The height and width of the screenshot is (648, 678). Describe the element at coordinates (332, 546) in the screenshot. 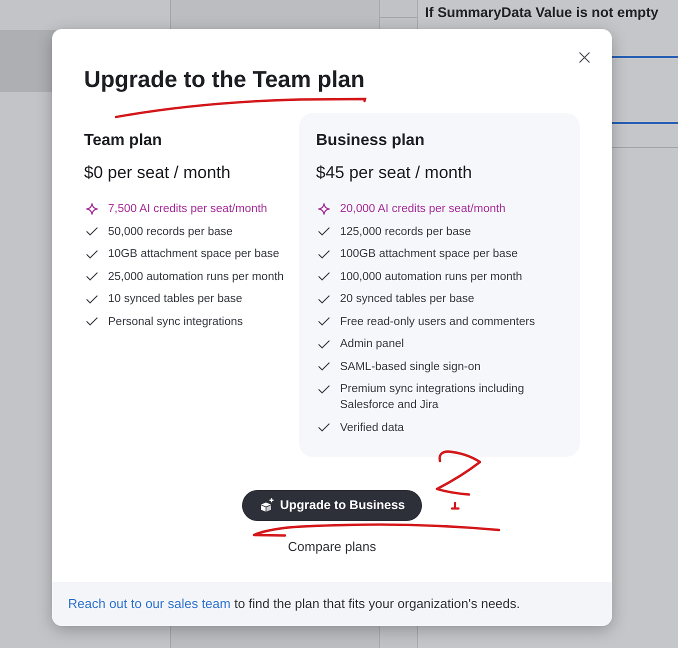

I see `compare-plans-link: Compare plans` at that location.